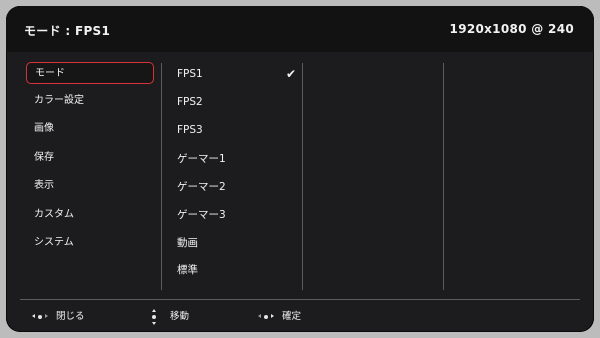 This screenshot has height=338, width=600. I want to click on mode-option-gamer2: ゲーマー2, so click(236, 187).